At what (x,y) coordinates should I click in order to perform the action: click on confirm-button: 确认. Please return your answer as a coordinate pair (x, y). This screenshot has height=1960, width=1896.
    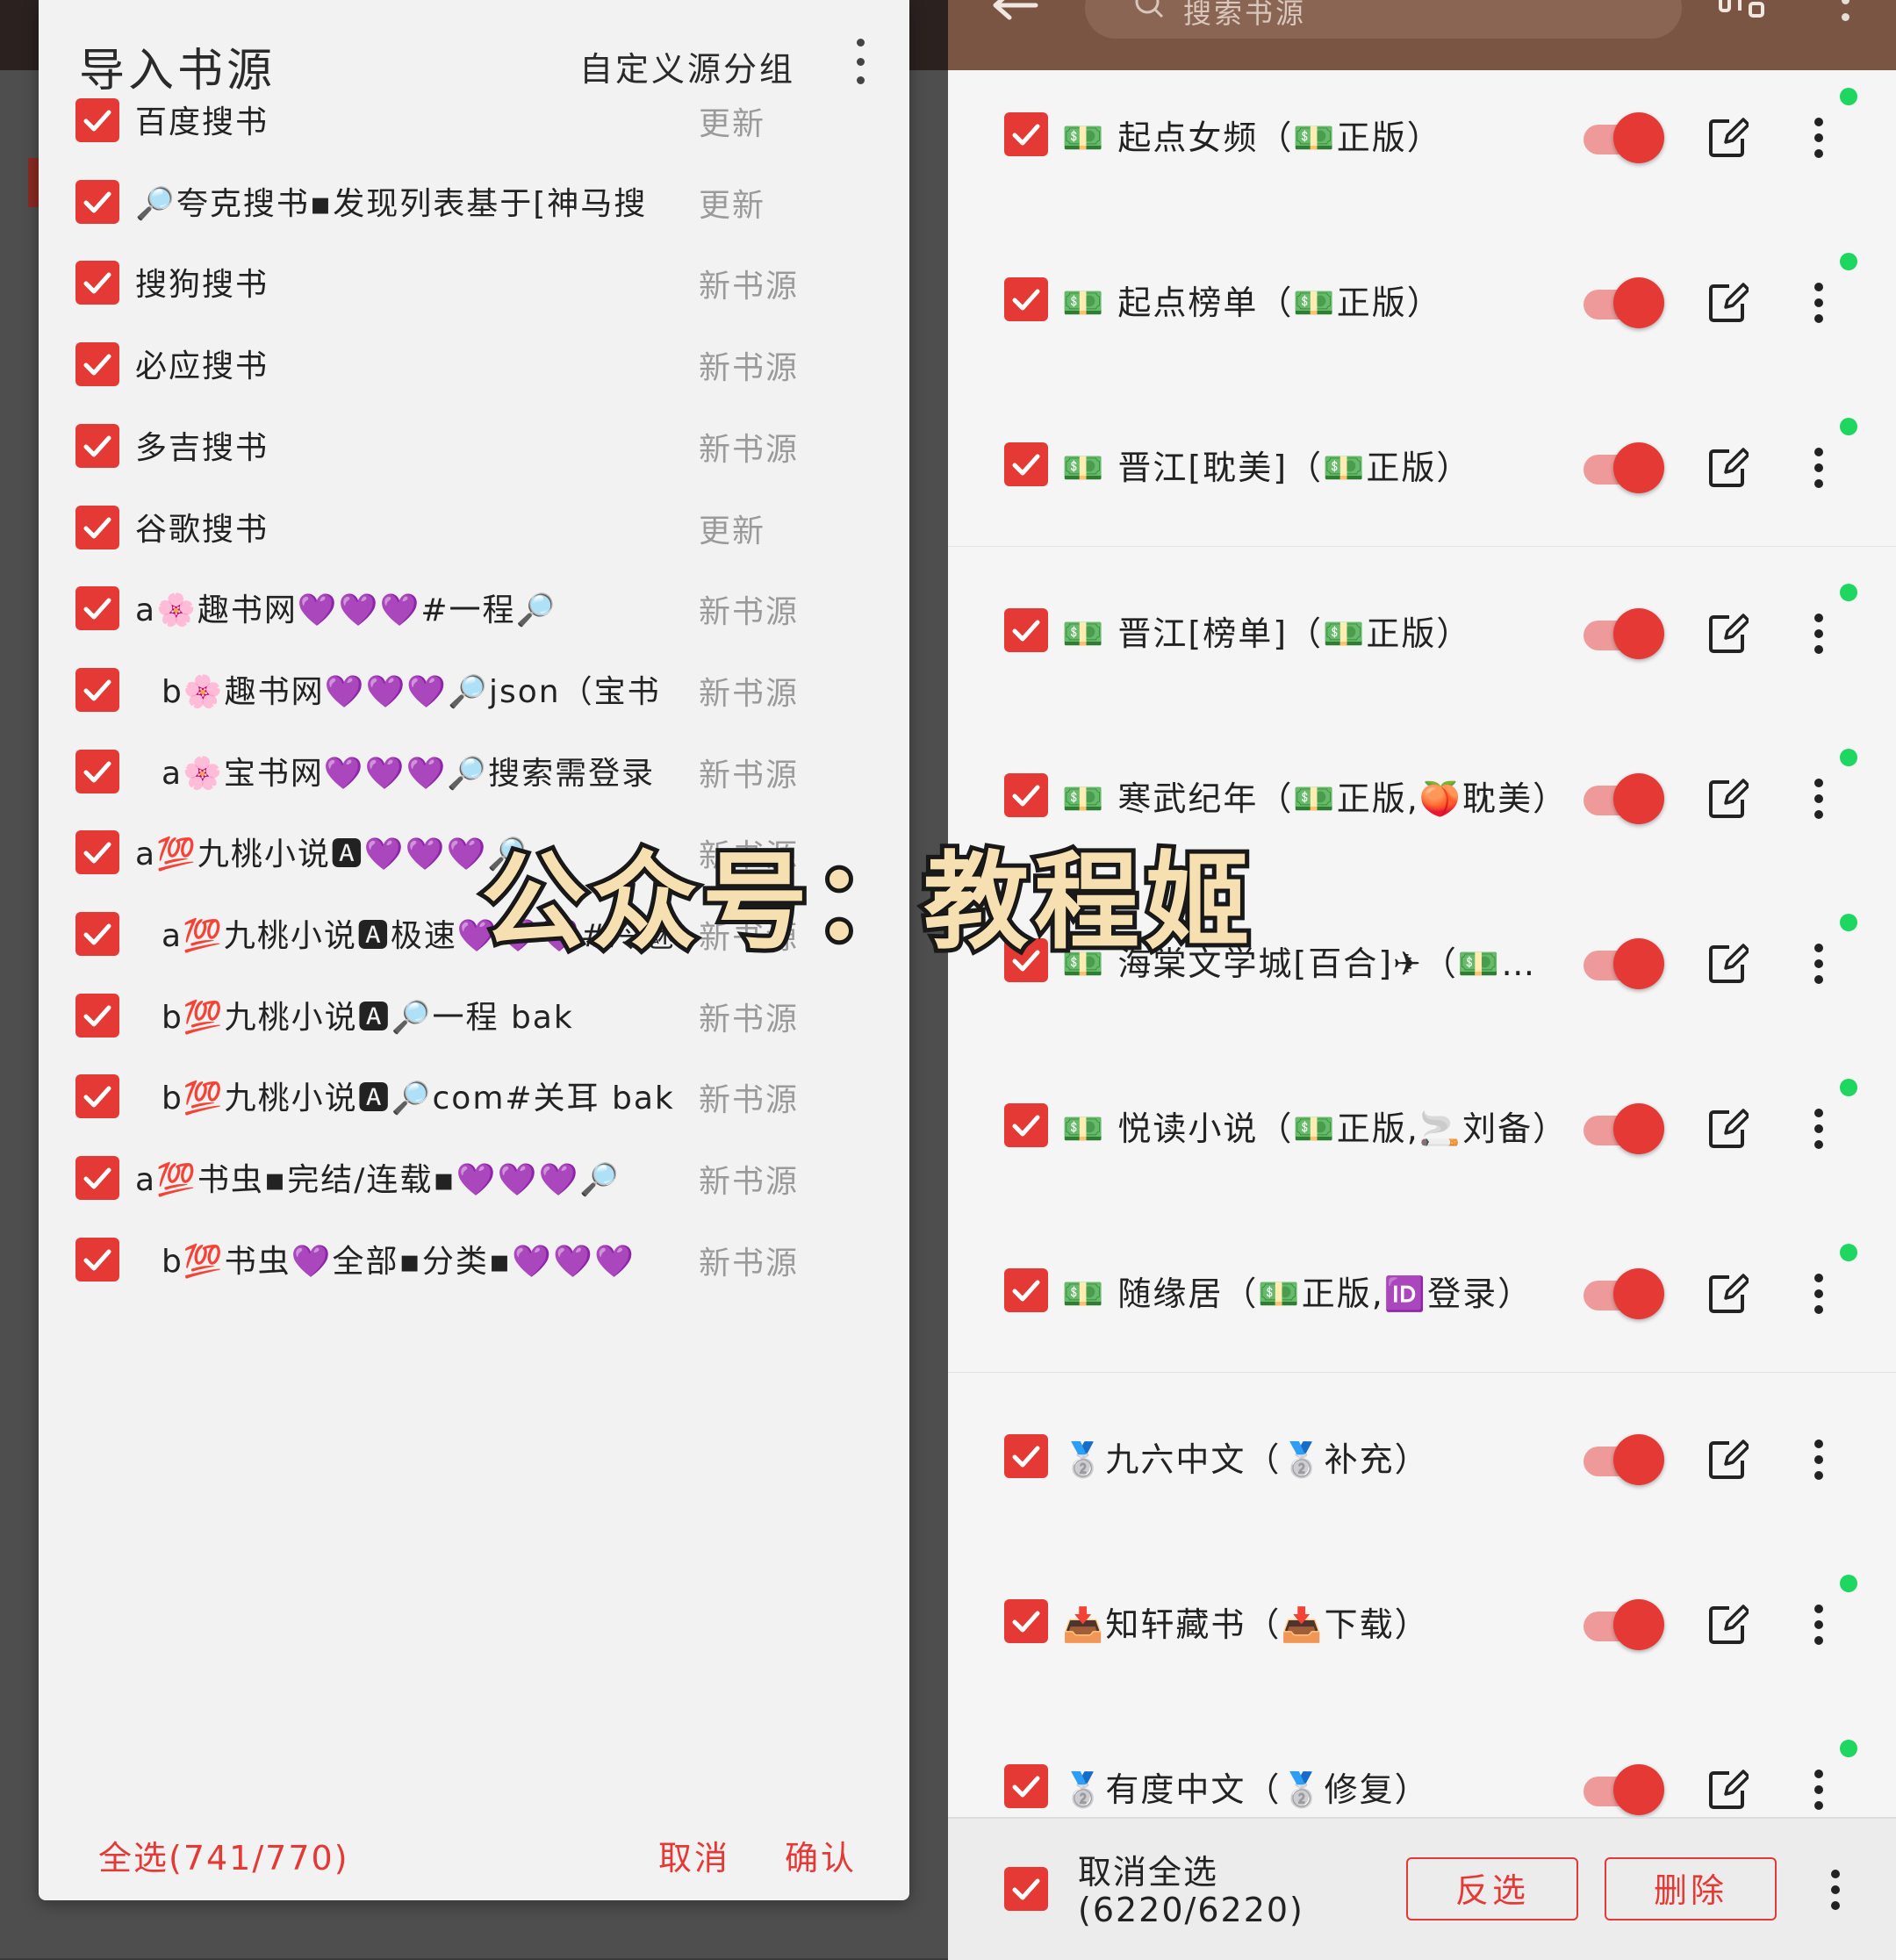
    Looking at the image, I should click on (821, 1855).